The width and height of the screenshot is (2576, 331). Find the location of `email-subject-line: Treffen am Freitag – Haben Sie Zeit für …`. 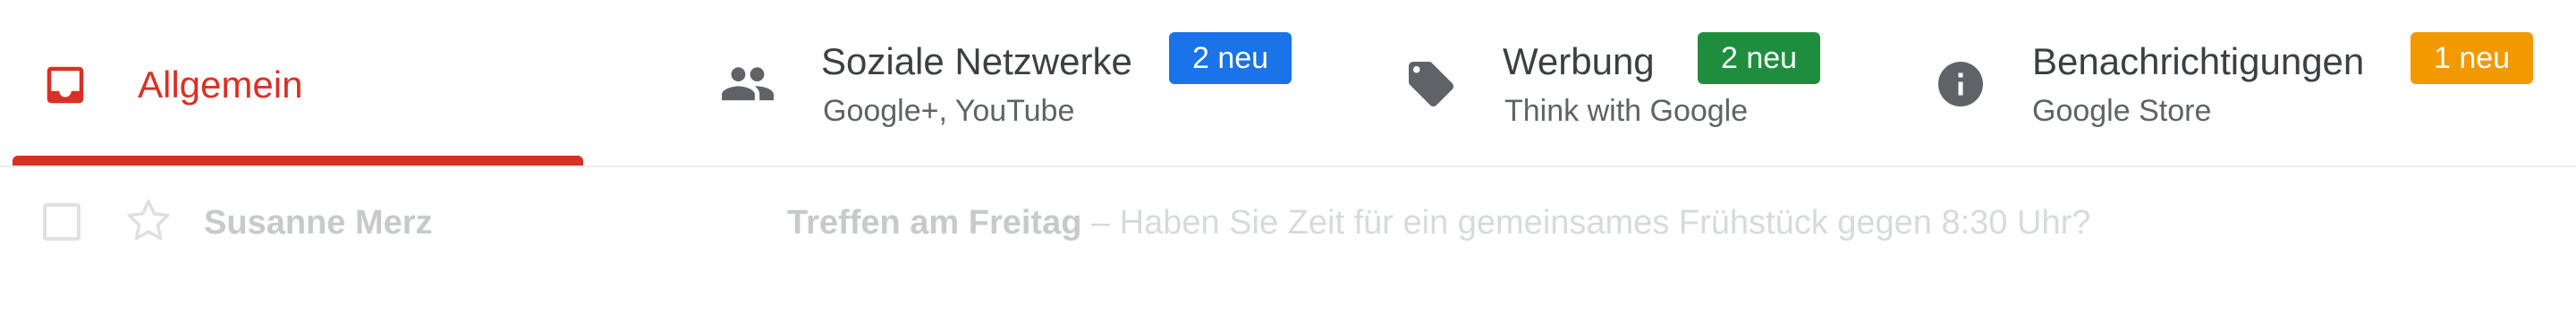

email-subject-line: Treffen am Freitag – Haben Sie Zeit für … is located at coordinates (1438, 222).